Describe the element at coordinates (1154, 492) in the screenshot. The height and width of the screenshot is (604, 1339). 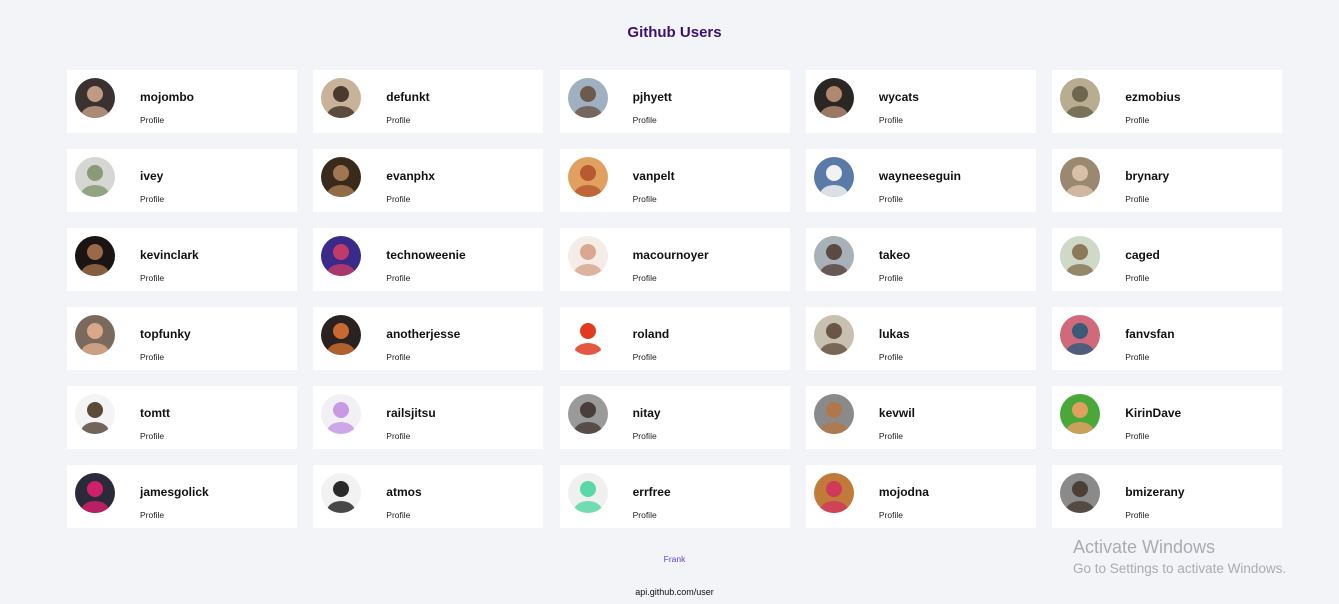
I see `user-login: bmizerany` at that location.